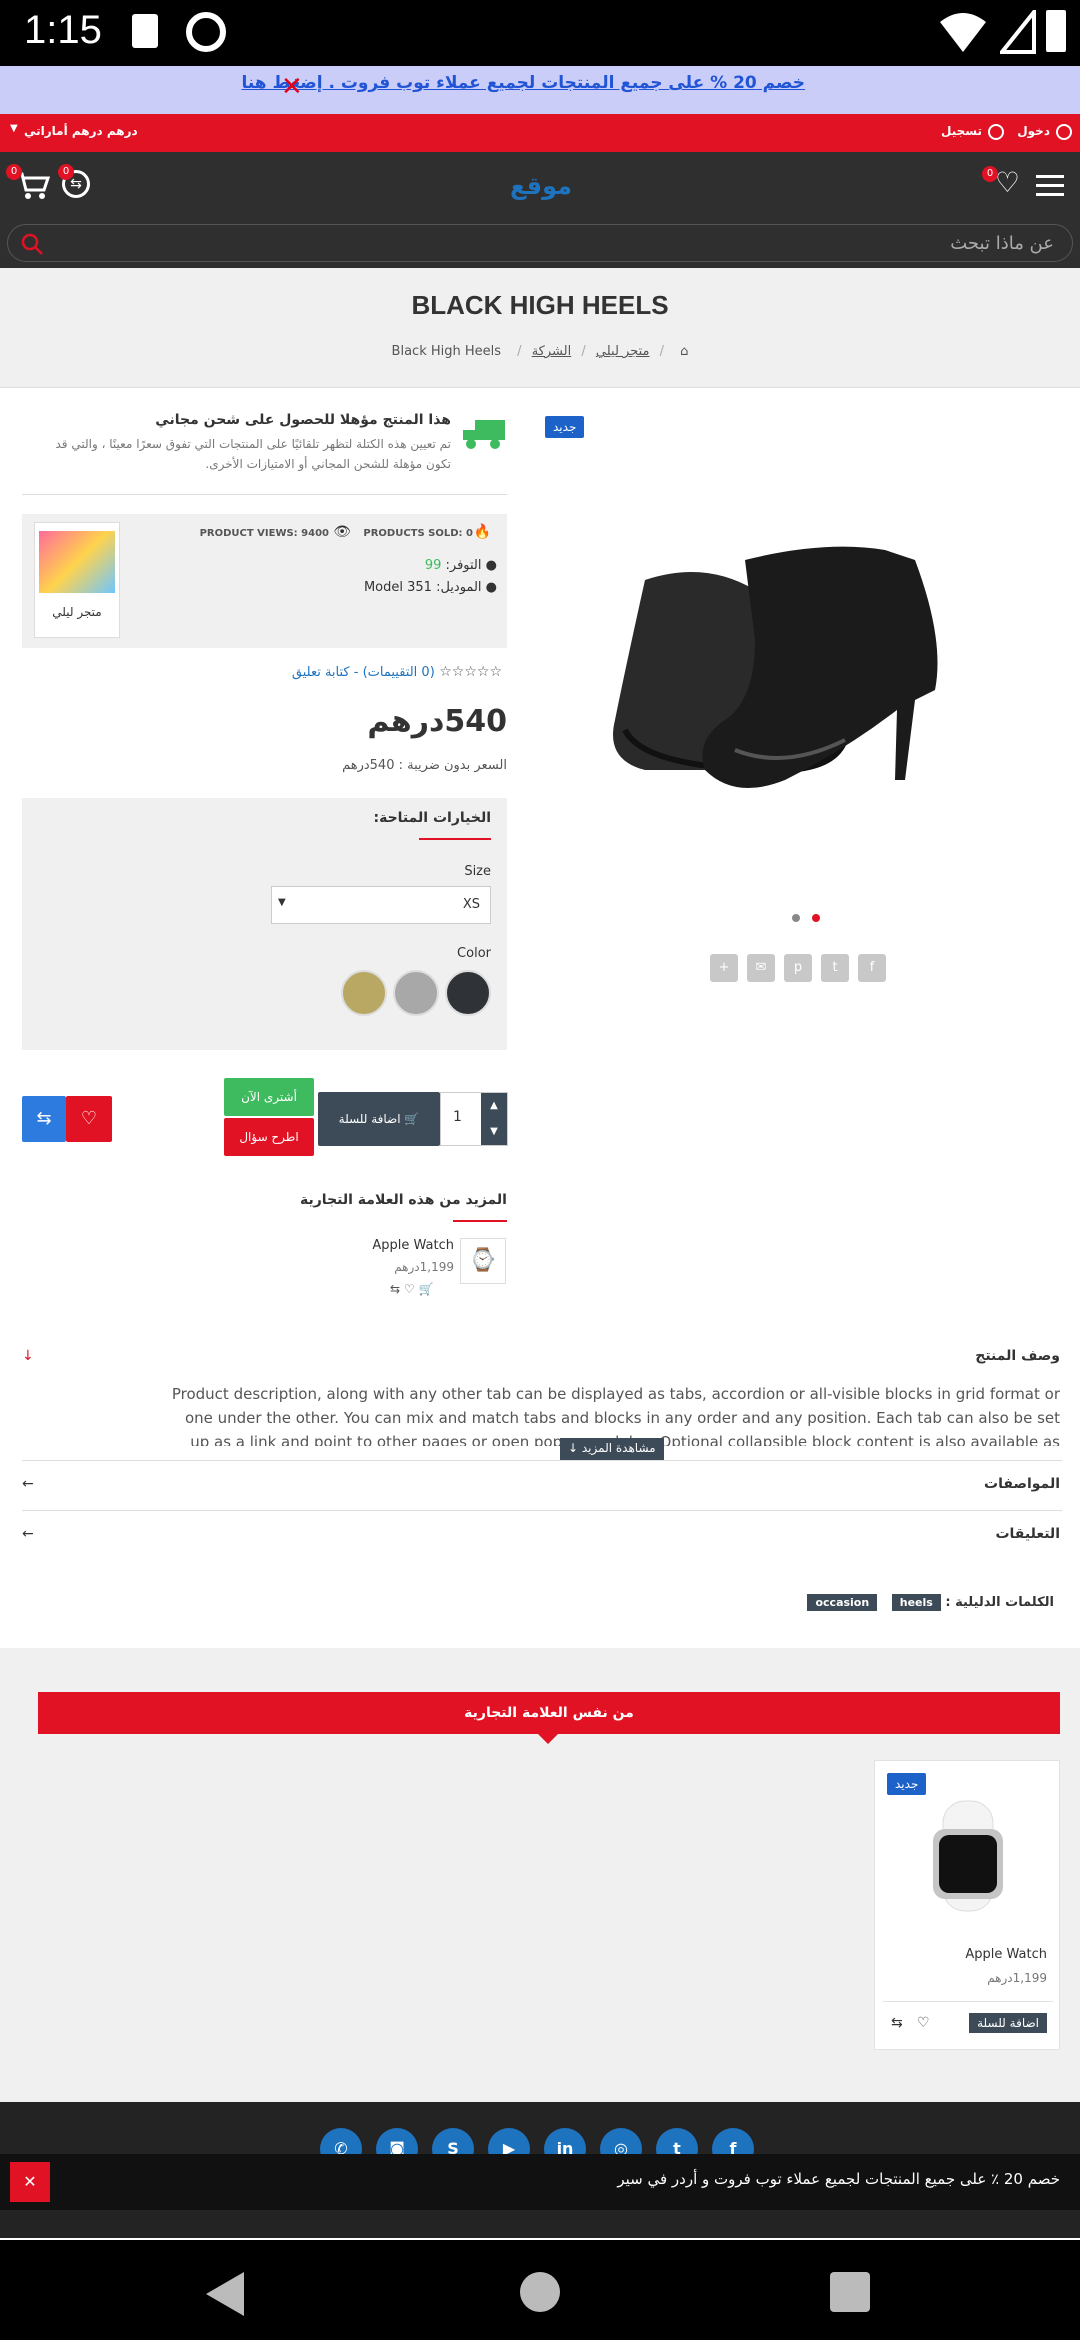 This screenshot has width=1080, height=2340. I want to click on home-icon: ⌂, so click(684, 351).